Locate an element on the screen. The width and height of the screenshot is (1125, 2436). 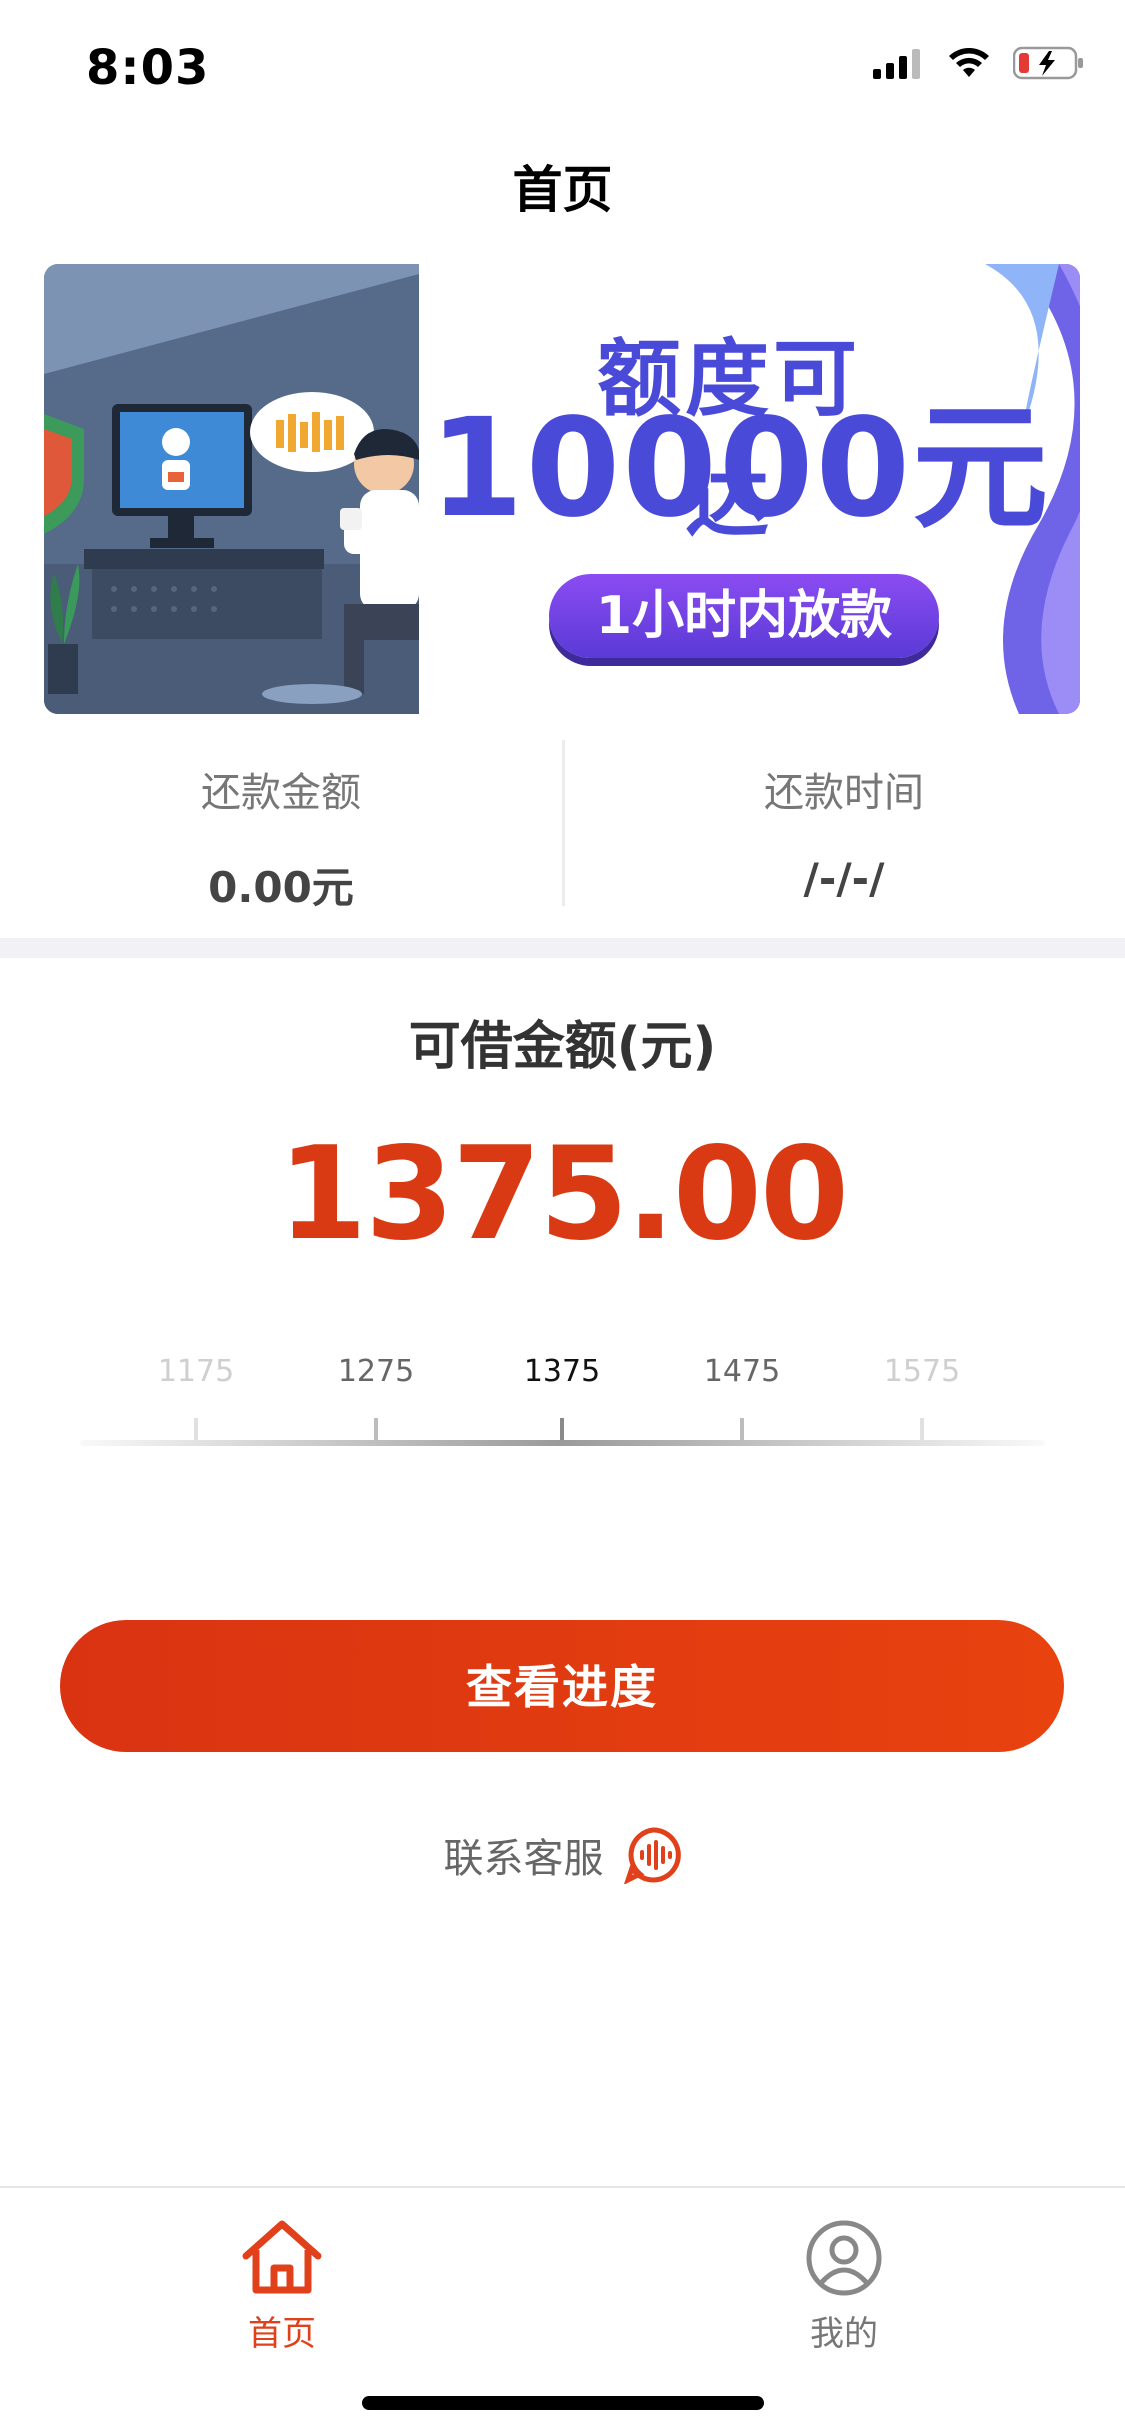
status-bar: 8:03 is located at coordinates (562, 66).